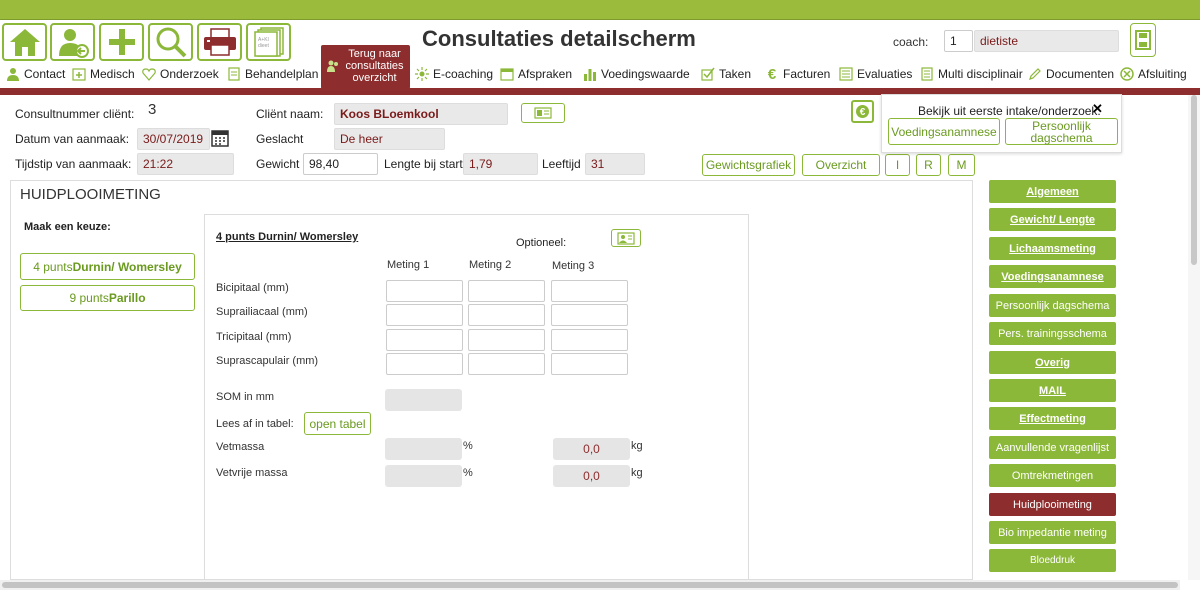 The width and height of the screenshot is (1200, 590). What do you see at coordinates (107, 298) in the screenshot?
I see `option-parillo-button: 9 punts Parillo` at bounding box center [107, 298].